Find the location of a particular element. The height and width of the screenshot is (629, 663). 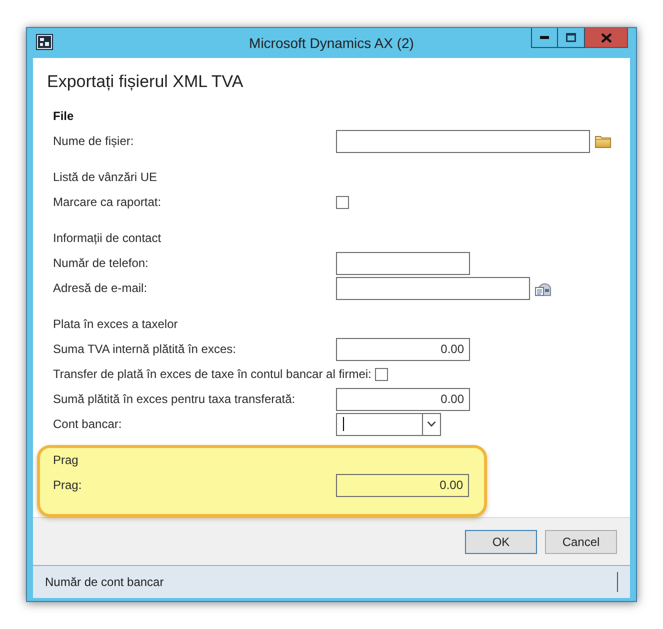

documents-icon is located at coordinates (543, 288).